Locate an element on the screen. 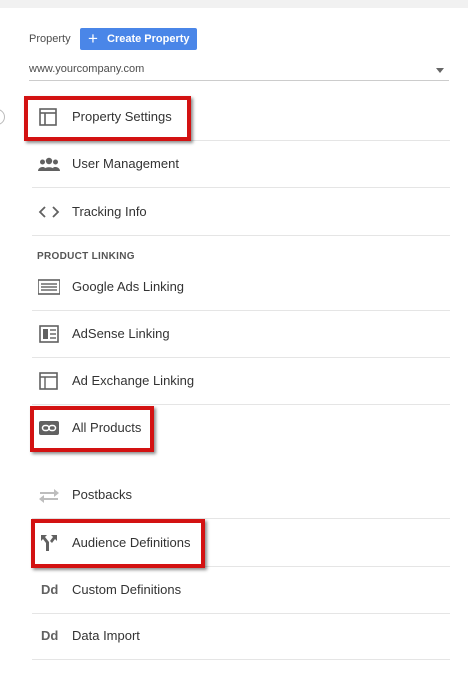  menu-item-label: Tracking Info is located at coordinates (109, 211).